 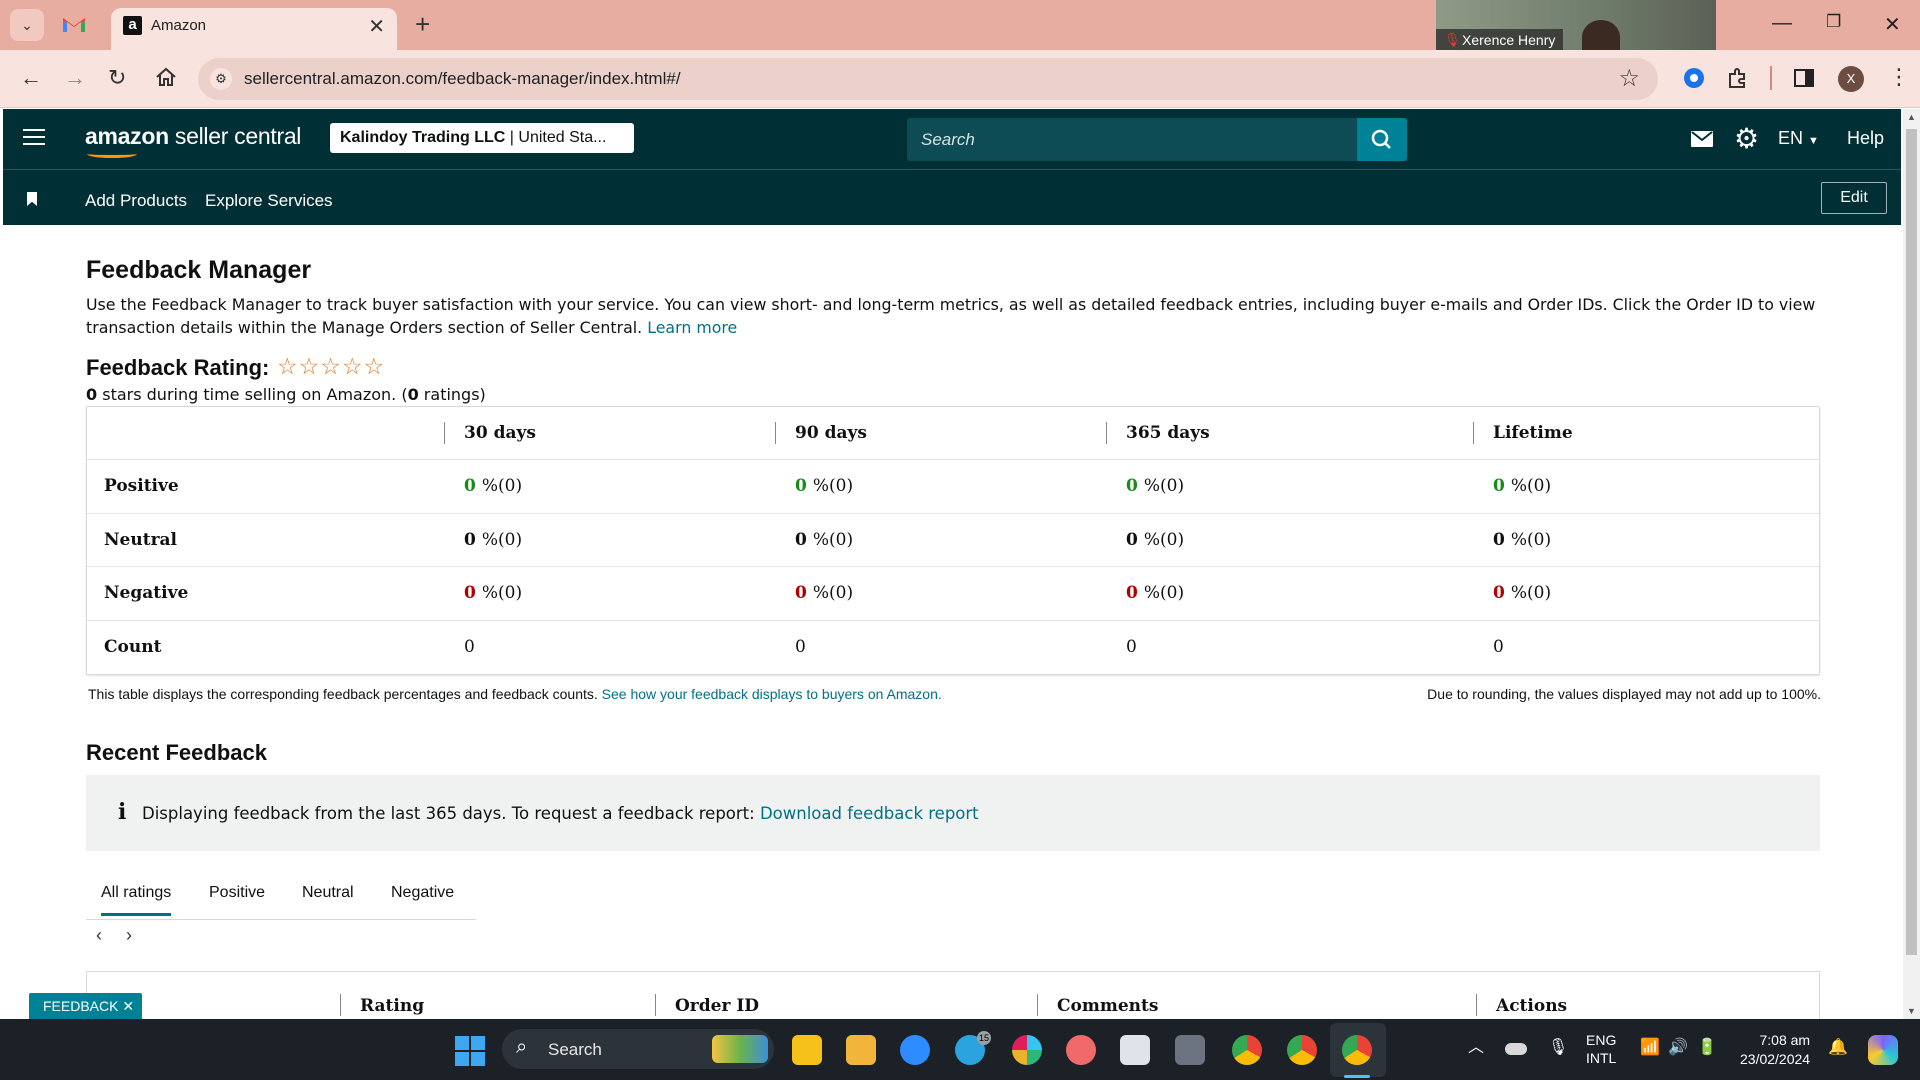 What do you see at coordinates (99, 935) in the screenshot?
I see `chevron-left-icon: ‹` at bounding box center [99, 935].